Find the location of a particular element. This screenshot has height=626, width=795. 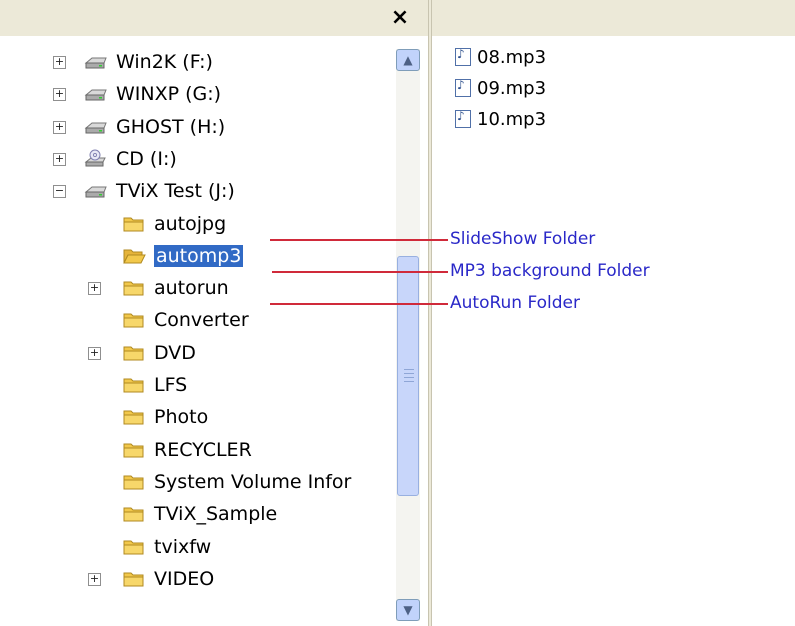

scroll-down-button: ▼ is located at coordinates (408, 610).